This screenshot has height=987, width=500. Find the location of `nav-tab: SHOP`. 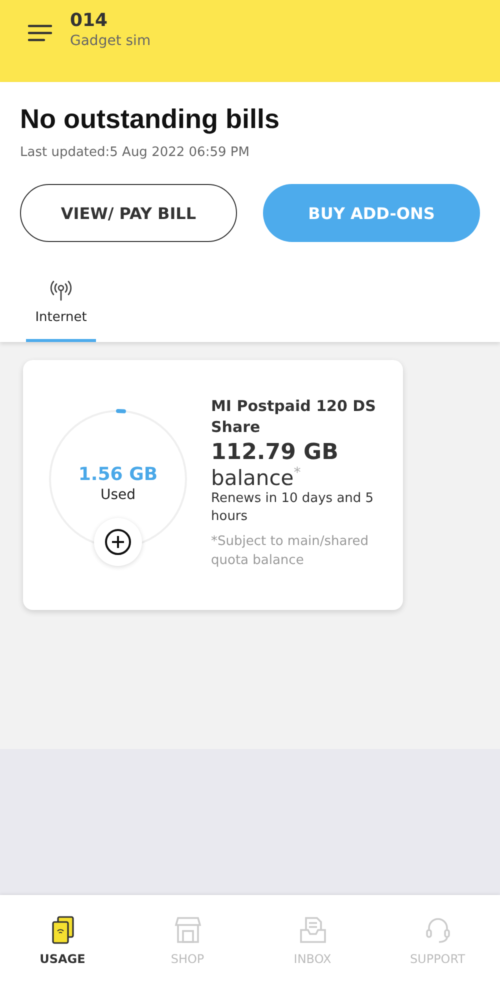

nav-tab: SHOP is located at coordinates (187, 941).